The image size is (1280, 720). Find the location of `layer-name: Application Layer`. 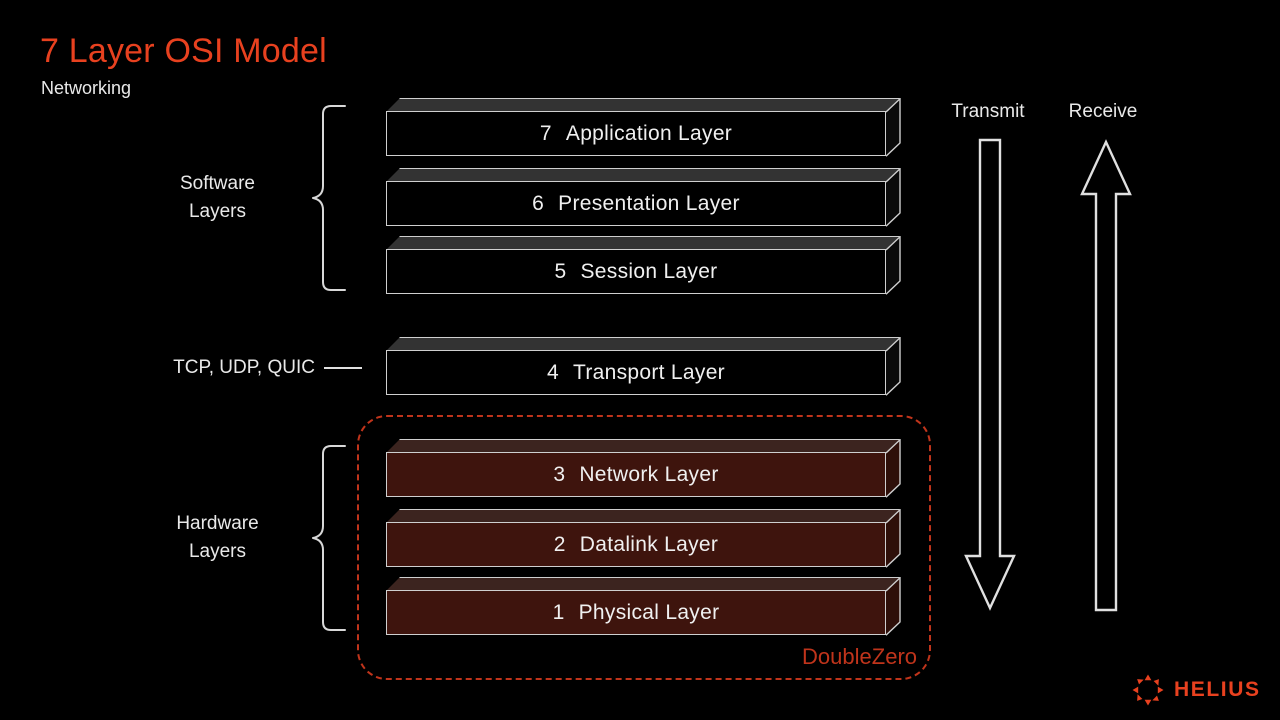

layer-name: Application Layer is located at coordinates (649, 133).